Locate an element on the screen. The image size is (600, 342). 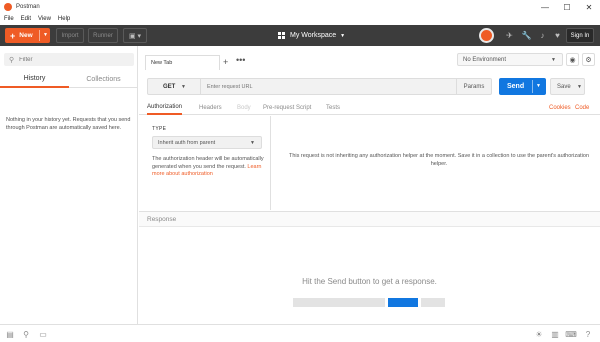
new-button: + New ▼ is located at coordinates (27, 35).